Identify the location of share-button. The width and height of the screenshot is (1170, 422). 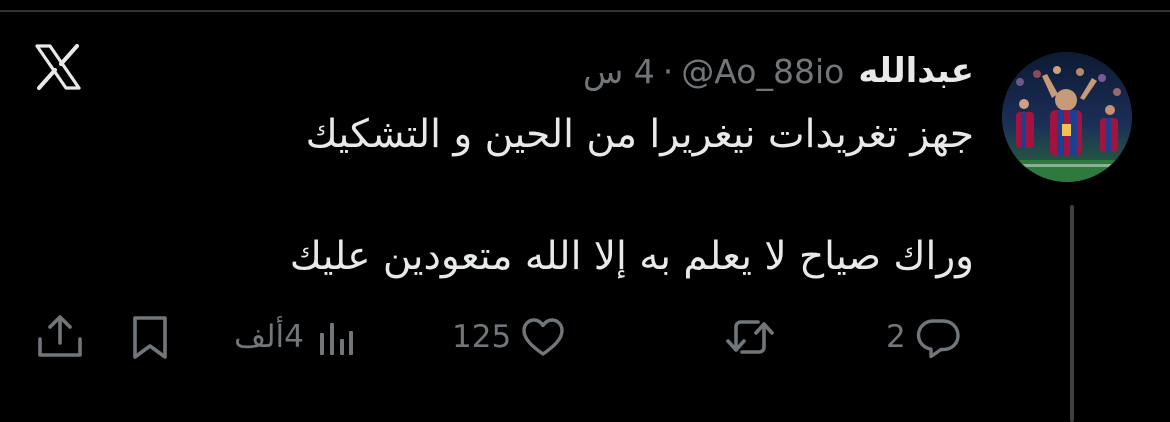
(60, 337).